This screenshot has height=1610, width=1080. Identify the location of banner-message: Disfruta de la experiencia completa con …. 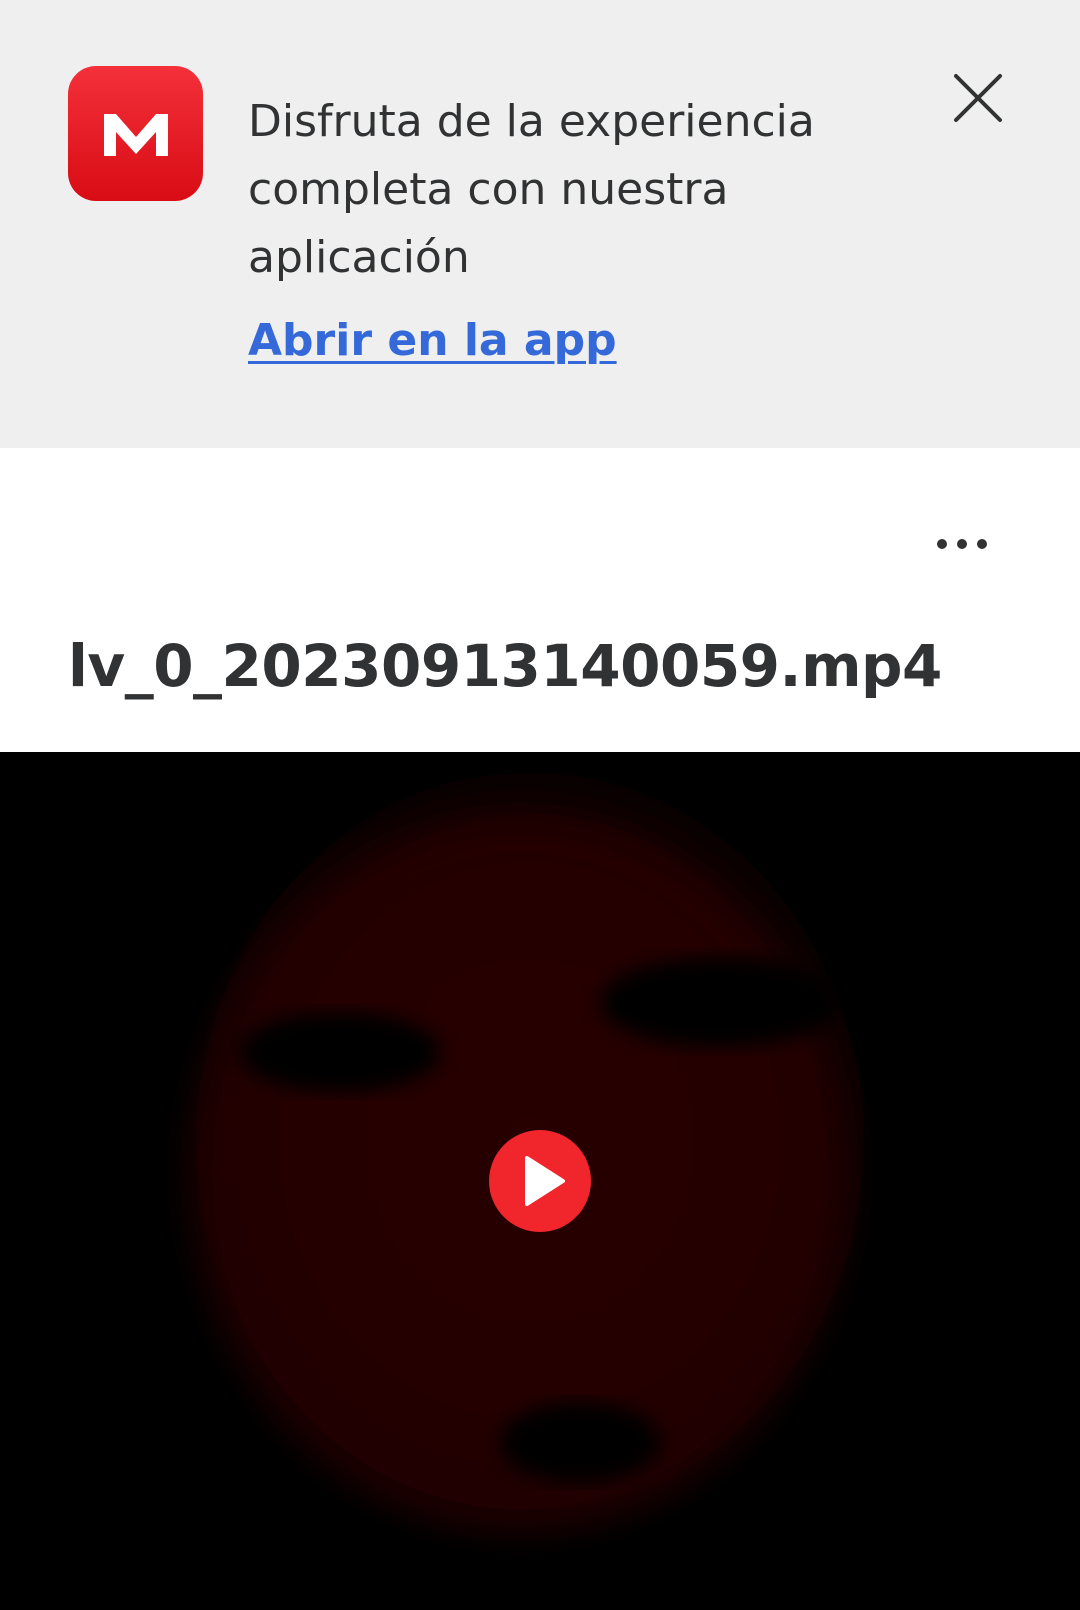
(531, 189).